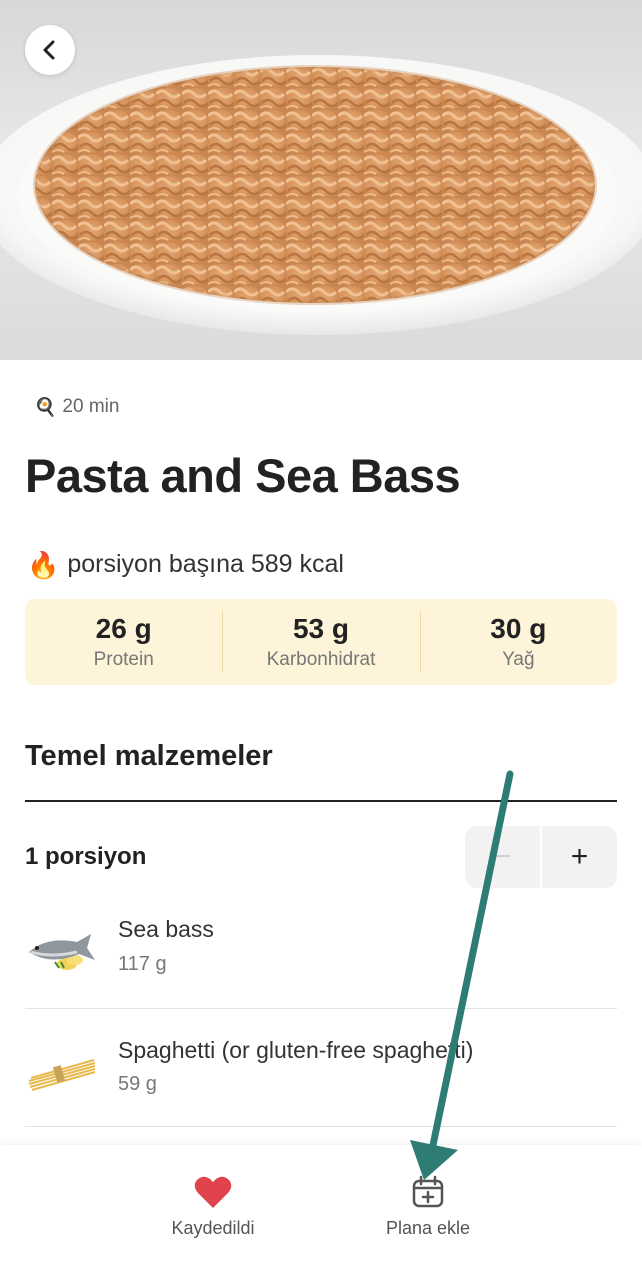 This screenshot has width=642, height=1280. Describe the element at coordinates (45, 407) in the screenshot. I see `frying-pan-icon: 🍳` at that location.